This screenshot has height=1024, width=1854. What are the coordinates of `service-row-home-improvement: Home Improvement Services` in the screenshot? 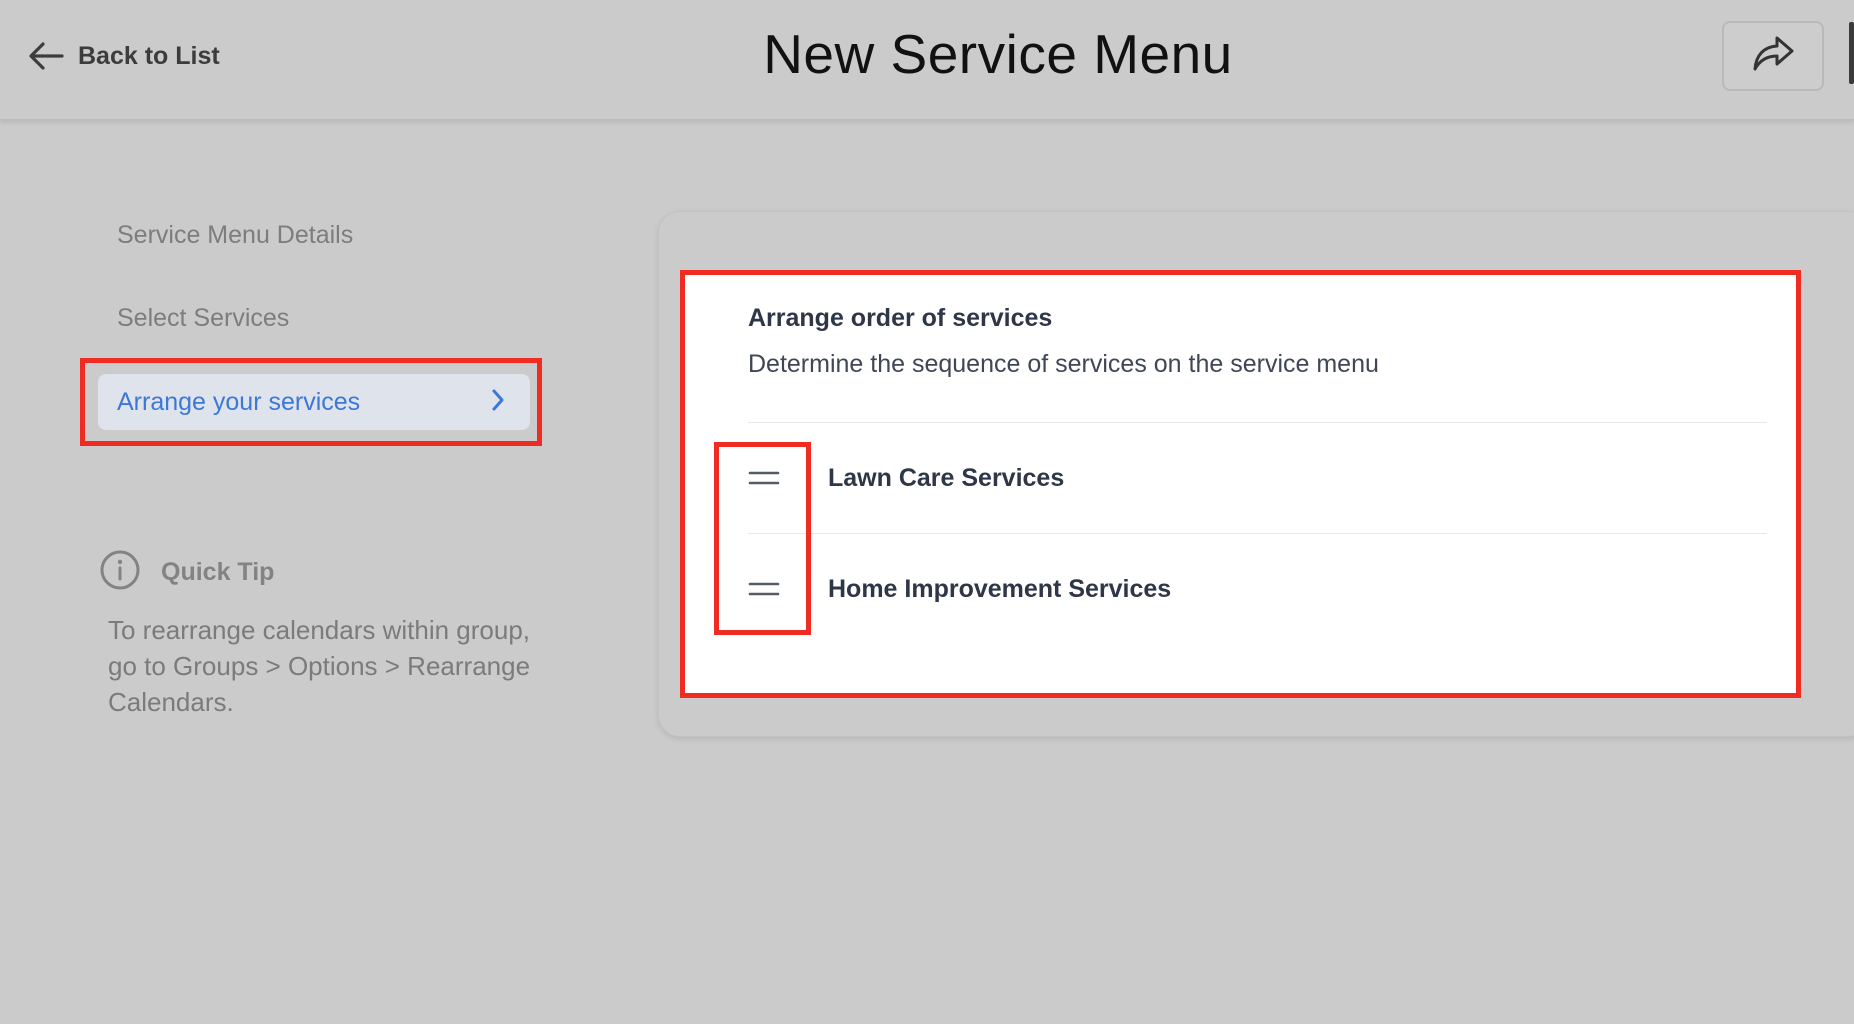 It's located at (1257, 589).